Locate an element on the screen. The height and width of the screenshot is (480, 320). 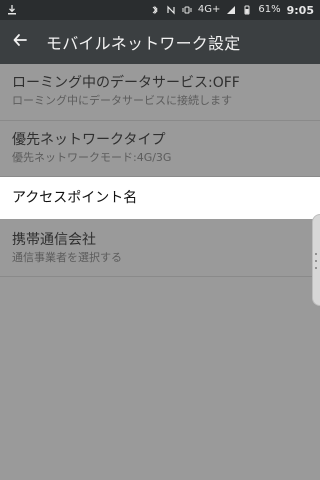
vibrate-icon is located at coordinates (187, 10).